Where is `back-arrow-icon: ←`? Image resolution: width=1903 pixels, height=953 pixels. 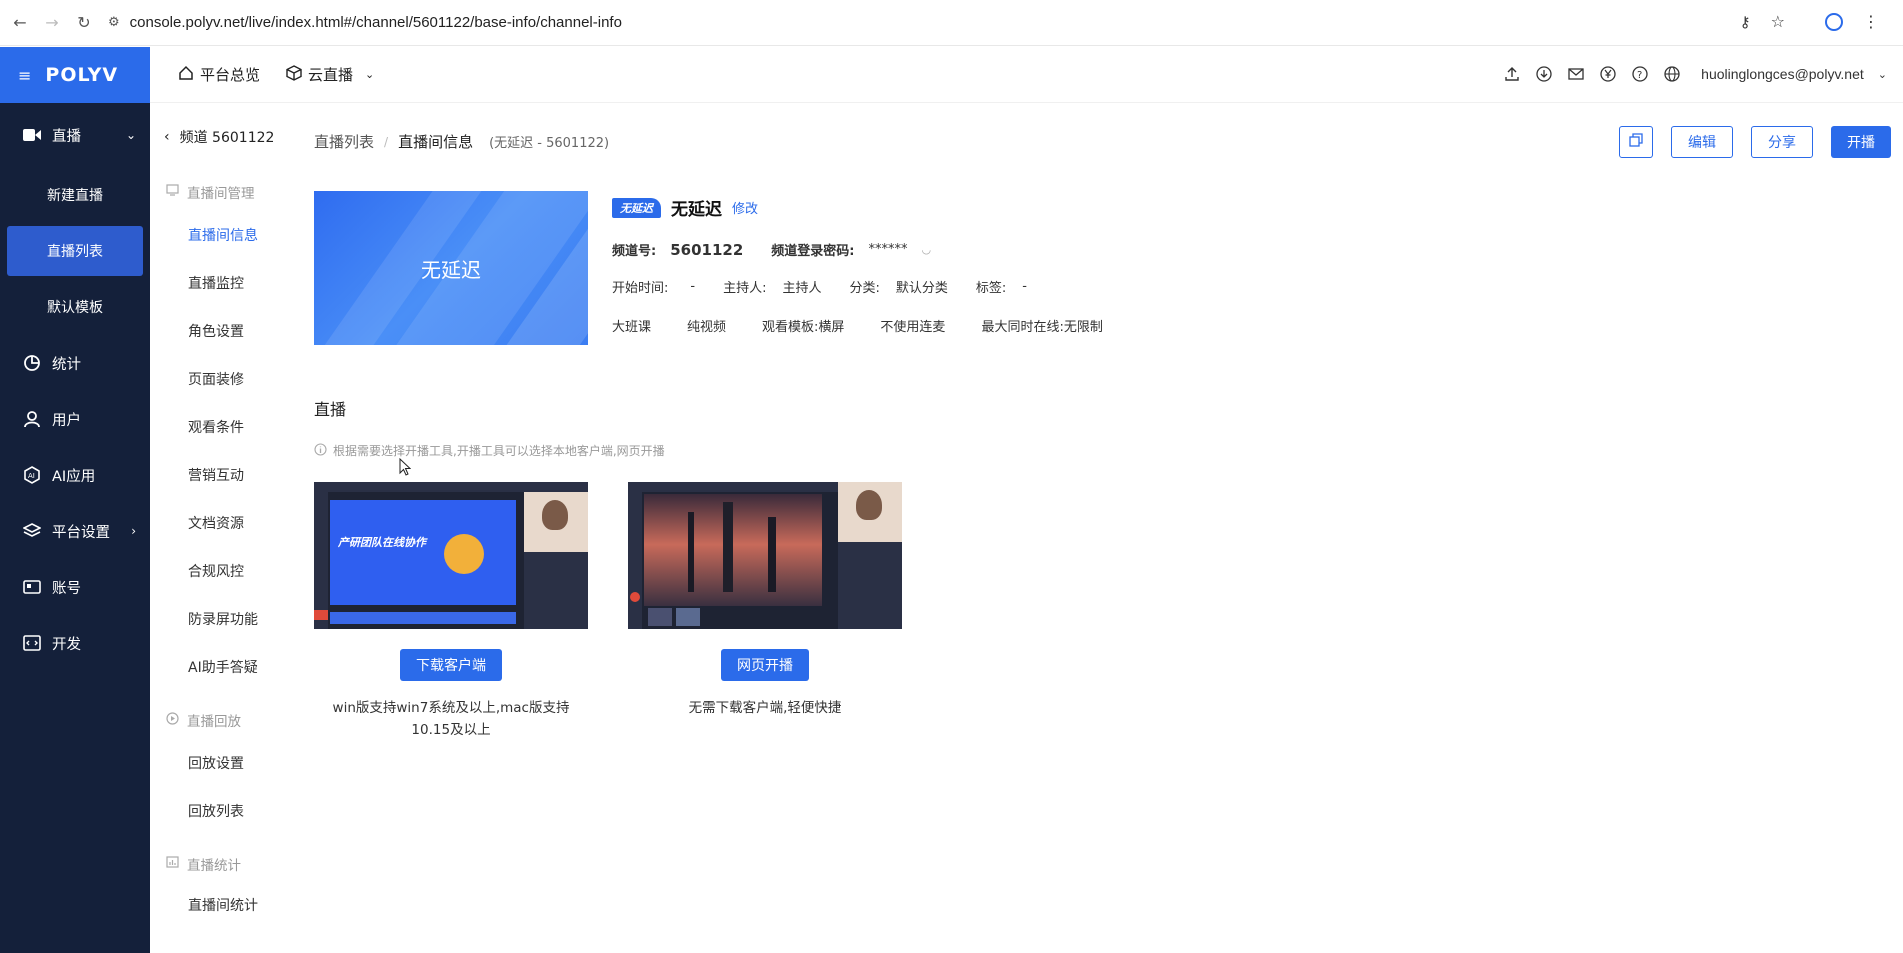
back-arrow-icon: ← is located at coordinates (20, 23).